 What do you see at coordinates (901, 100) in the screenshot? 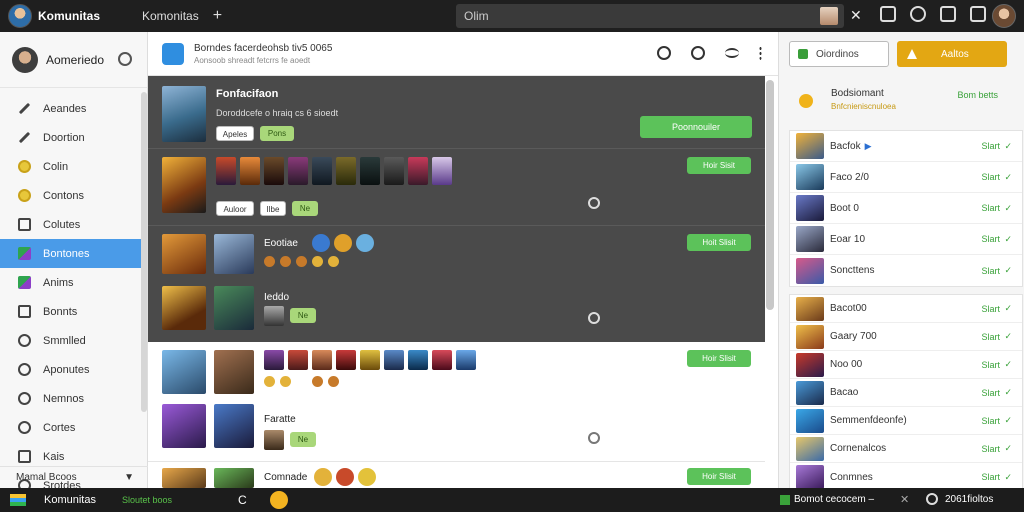
I see `promo-banner: Bodsiomant Bnfcnieniscnuloea Bom betts` at bounding box center [901, 100].